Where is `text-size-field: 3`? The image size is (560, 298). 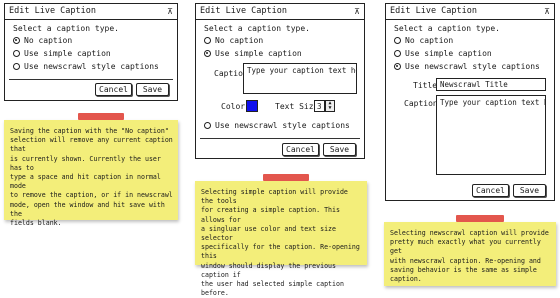 text-size-field: 3 is located at coordinates (319, 106).